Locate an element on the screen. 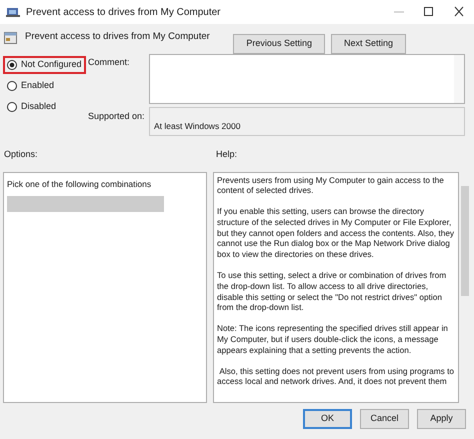 The height and width of the screenshot is (439, 474). options-label: Options: is located at coordinates (21, 154).